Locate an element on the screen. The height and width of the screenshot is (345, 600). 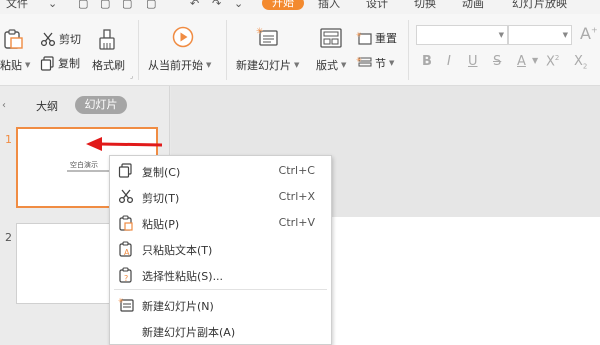
menu-item-label: 粘贴(P) is located at coordinates (161, 224).